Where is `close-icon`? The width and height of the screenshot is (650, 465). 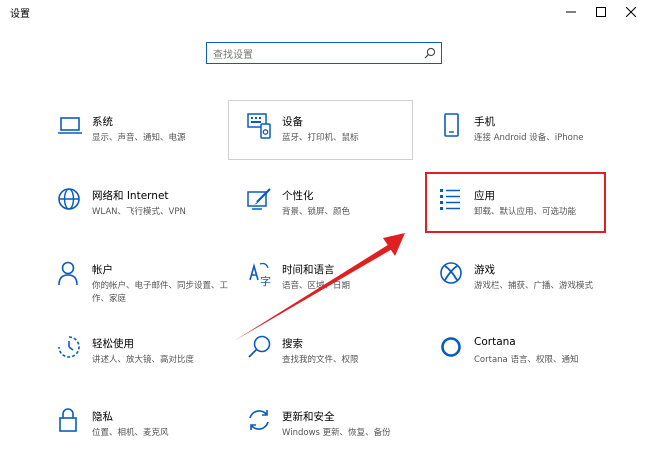
close-icon is located at coordinates (631, 12).